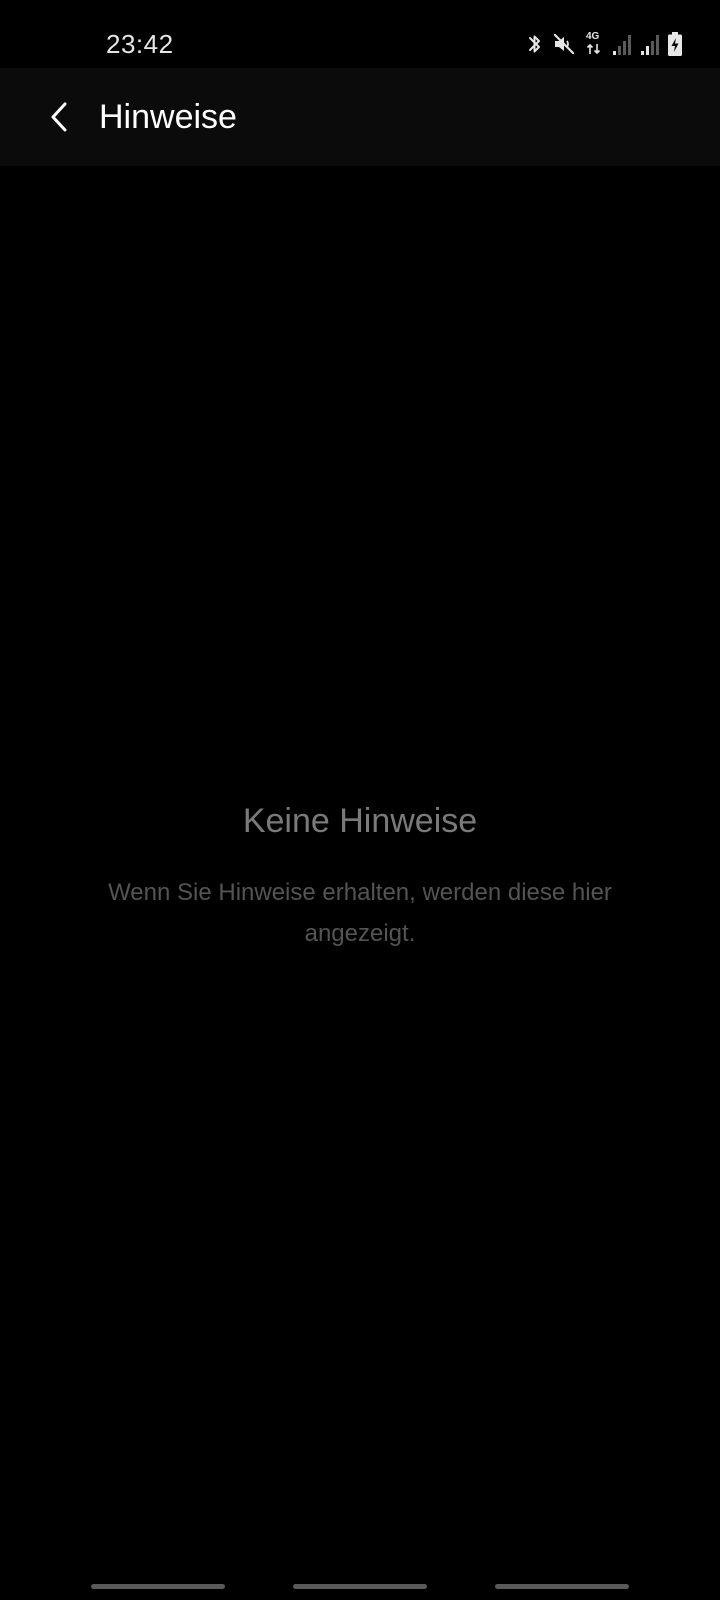 The image size is (720, 1600). I want to click on nav-recents-handle, so click(158, 1586).